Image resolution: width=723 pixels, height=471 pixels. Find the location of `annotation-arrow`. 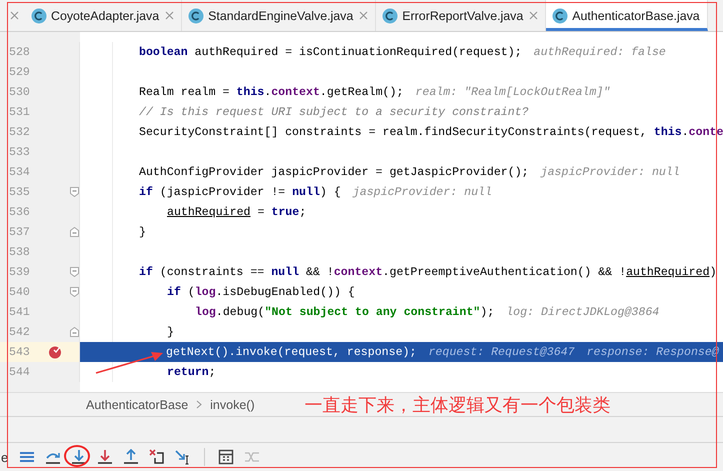

annotation-arrow is located at coordinates (130, 363).